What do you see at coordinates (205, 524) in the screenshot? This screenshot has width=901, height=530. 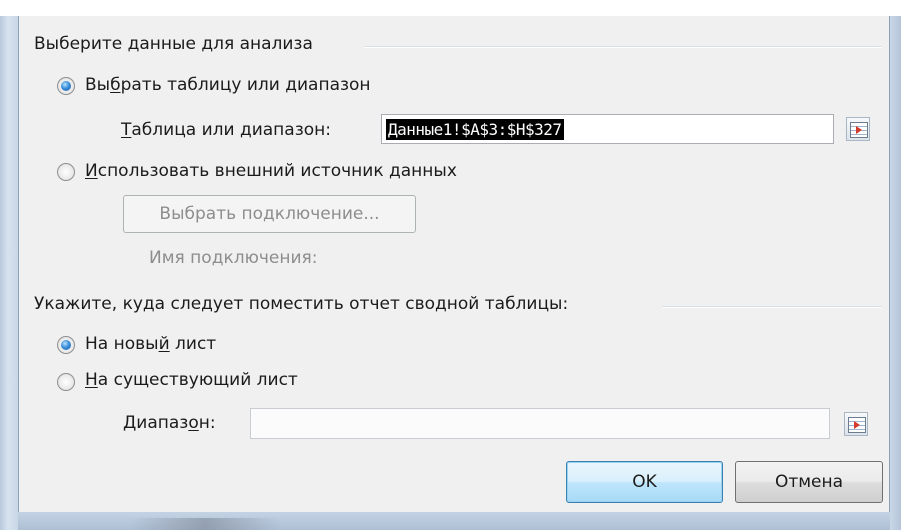 I see `window-frame-shadow` at bounding box center [205, 524].